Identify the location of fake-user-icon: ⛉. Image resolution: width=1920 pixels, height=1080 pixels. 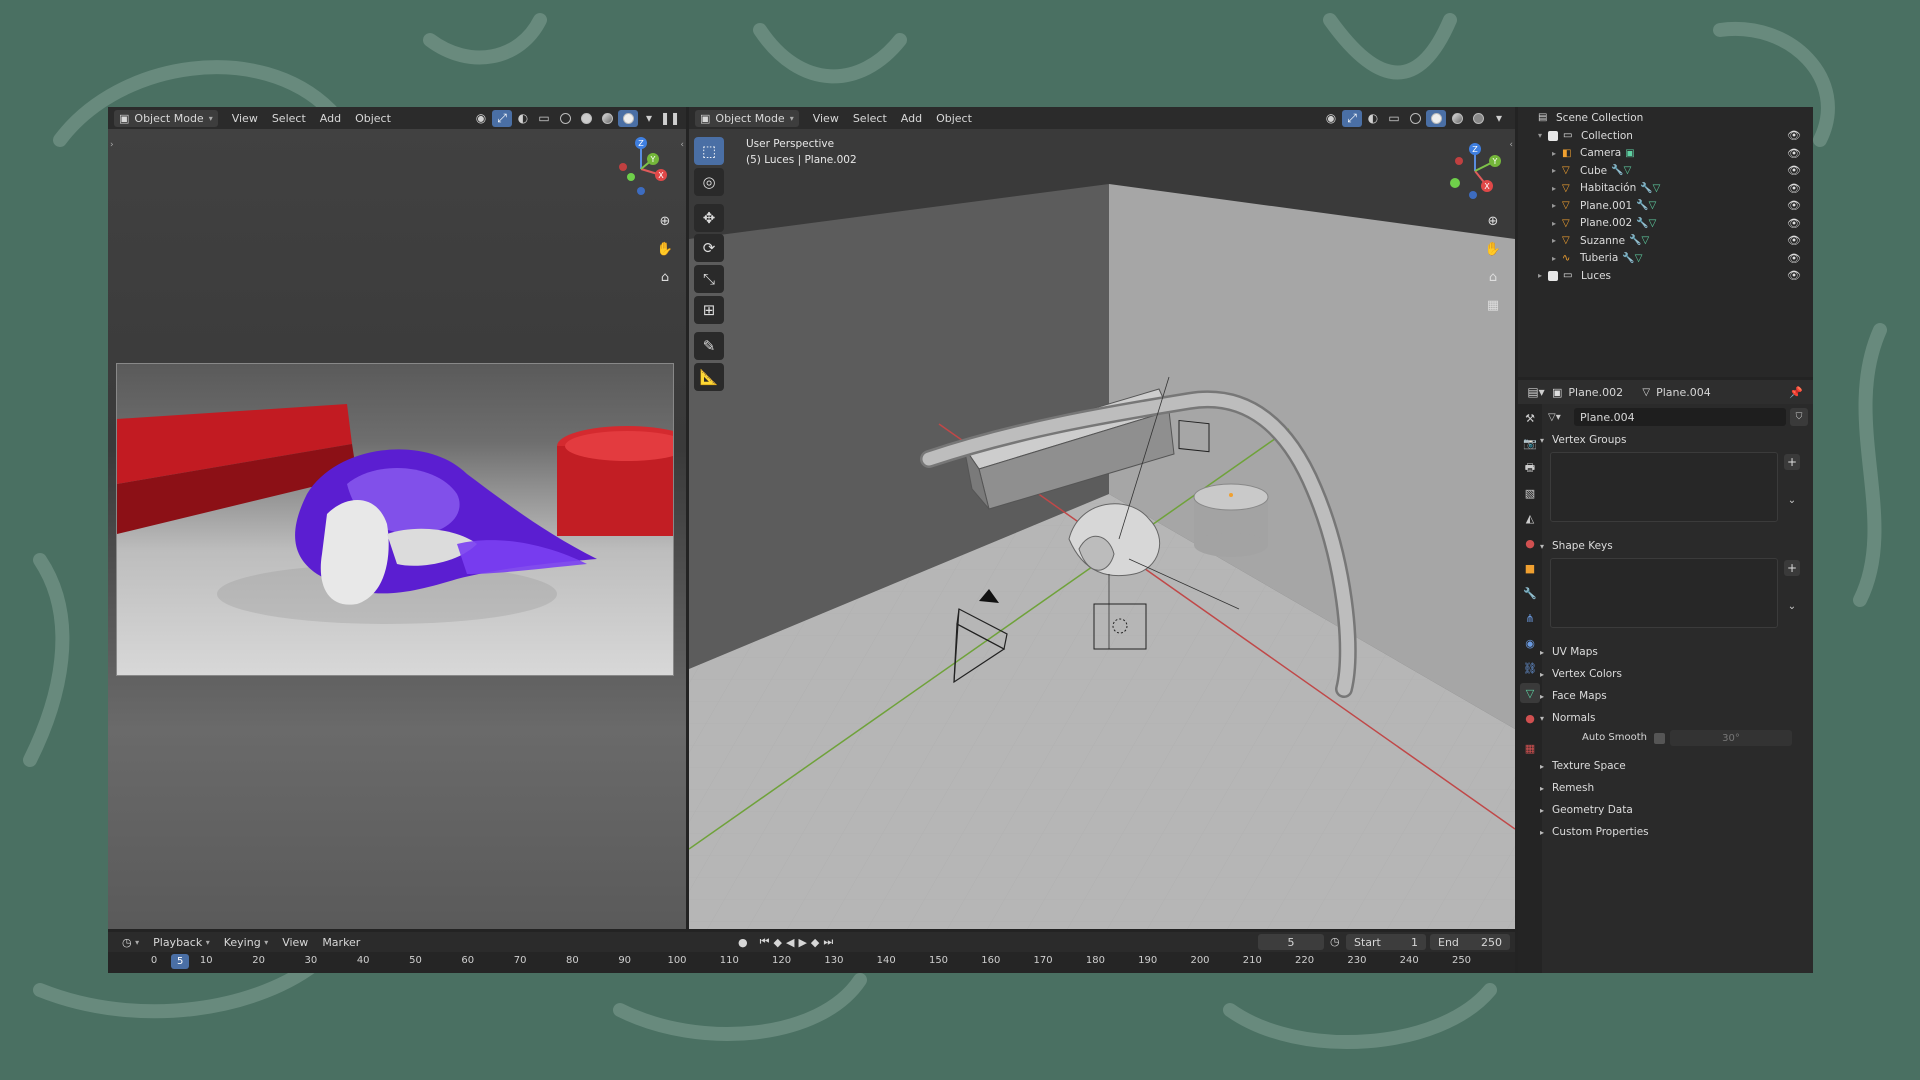
(1799, 417).